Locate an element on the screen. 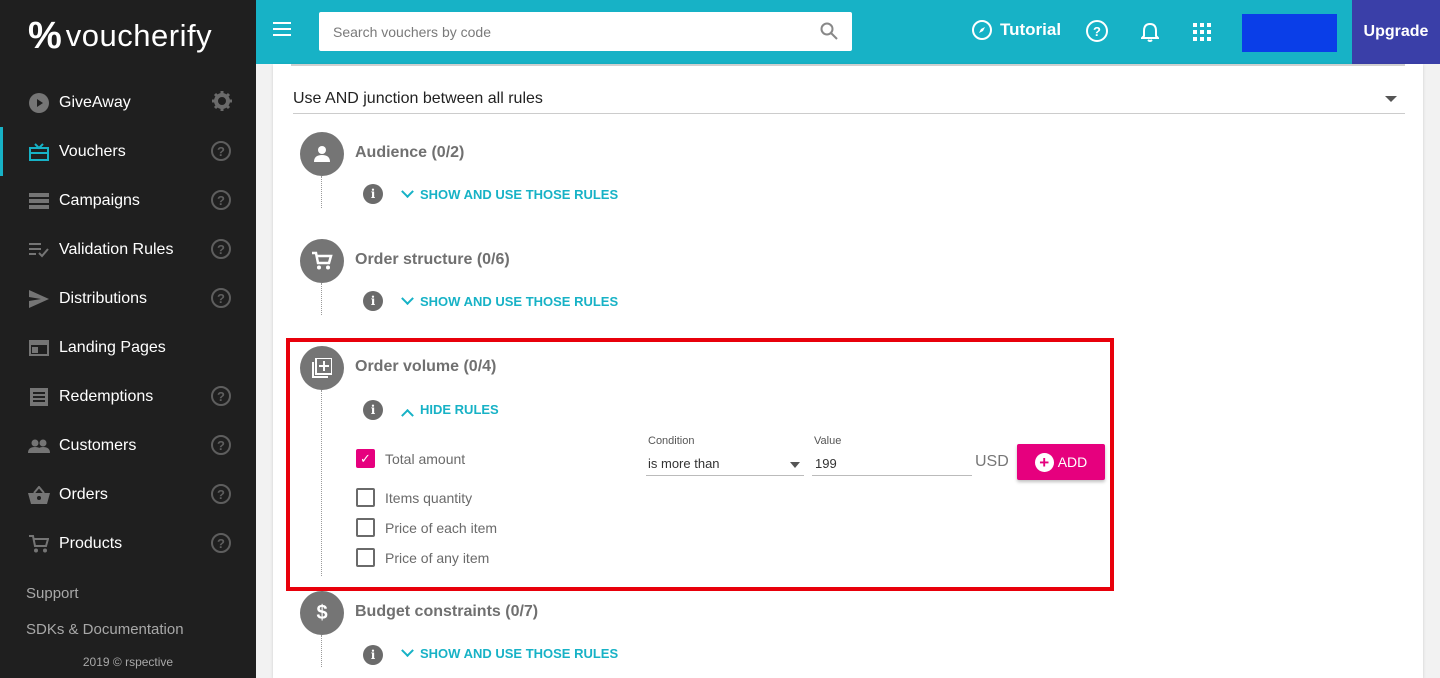  option-label: Items quantity is located at coordinates (429, 497).